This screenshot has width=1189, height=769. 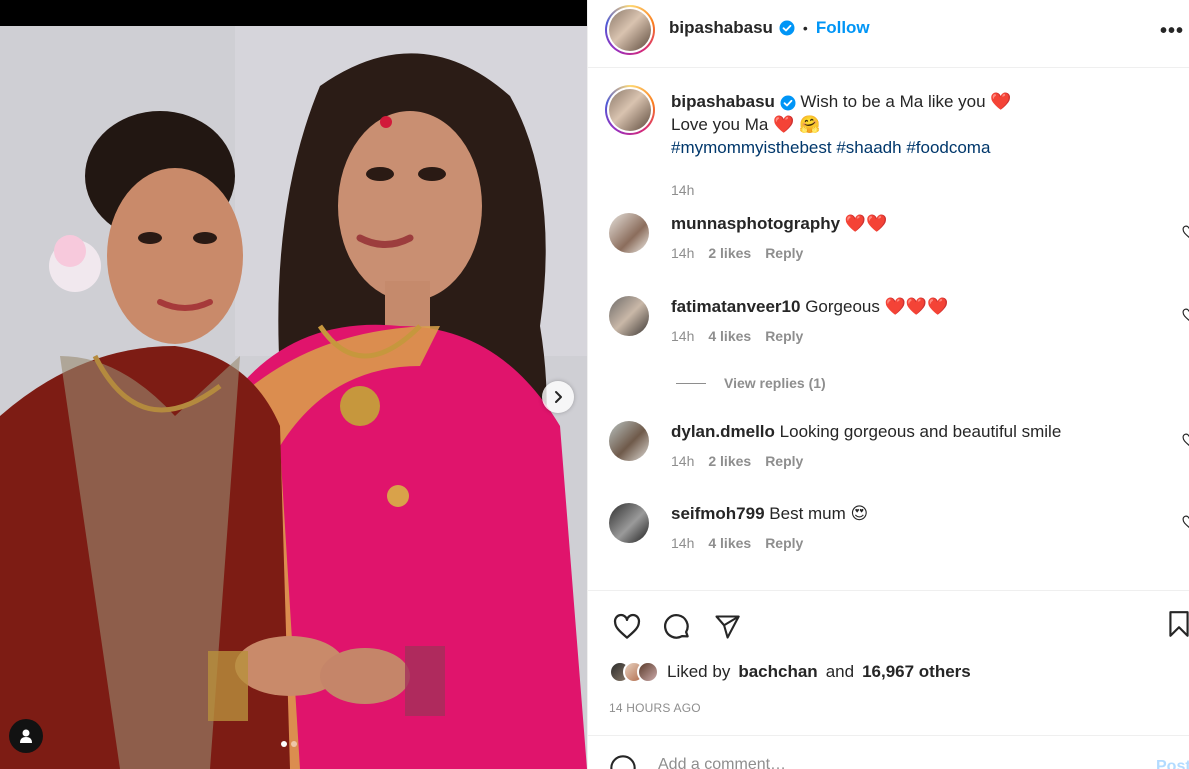 What do you see at coordinates (866, 223) in the screenshot?
I see `heart-emoji-icon: ❤️❤️` at bounding box center [866, 223].